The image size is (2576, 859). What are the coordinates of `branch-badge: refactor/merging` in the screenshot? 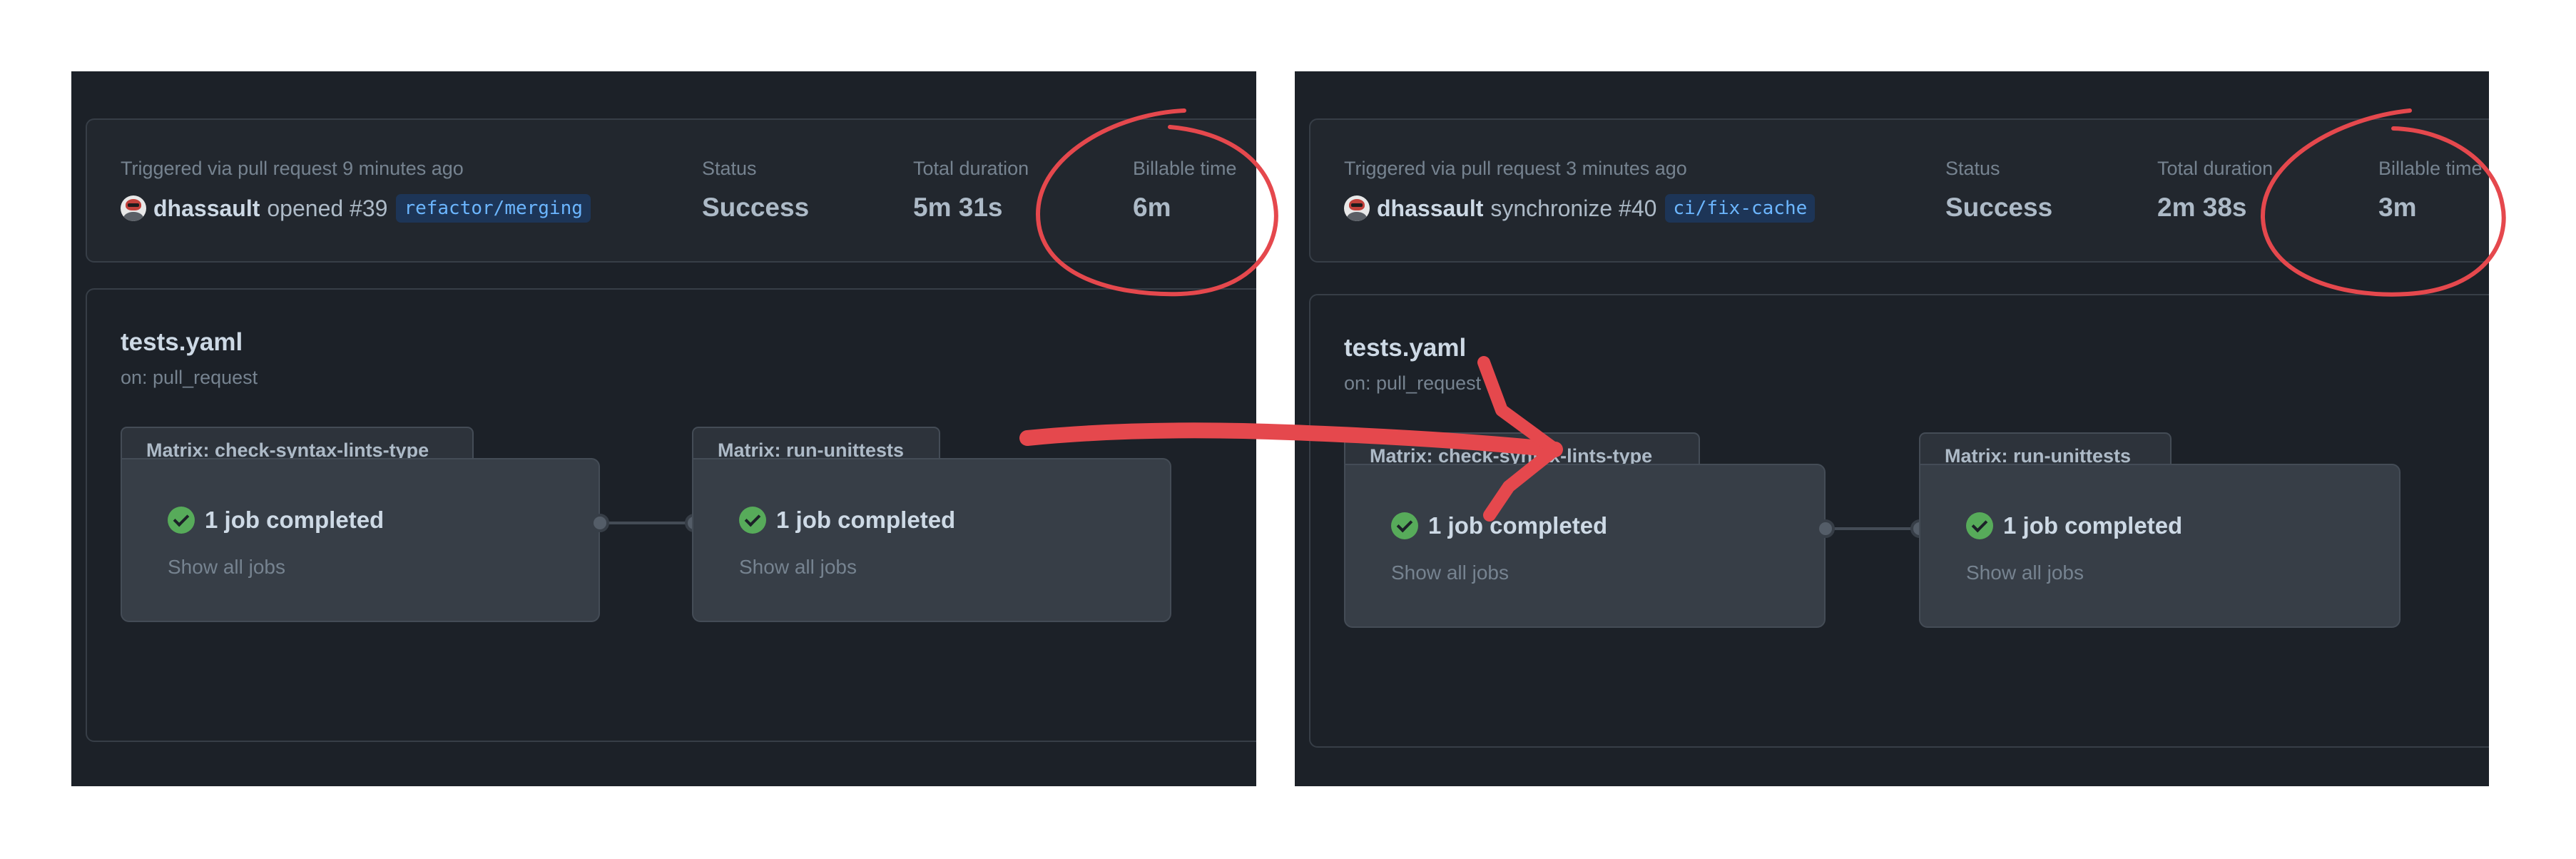 It's located at (493, 208).